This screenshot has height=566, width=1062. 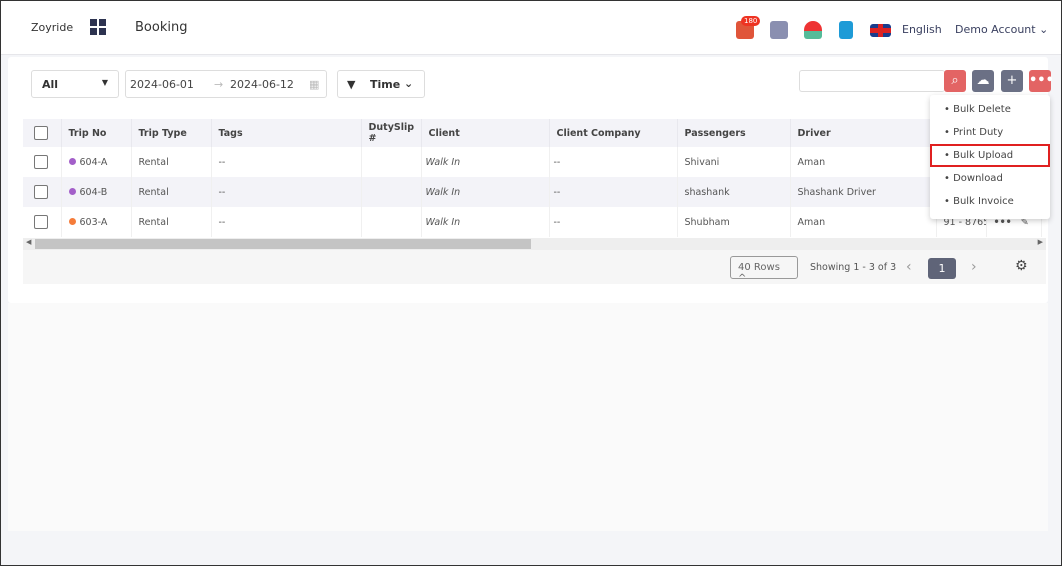 What do you see at coordinates (863, 192) in the screenshot?
I see `driver: Shashank Driver` at bounding box center [863, 192].